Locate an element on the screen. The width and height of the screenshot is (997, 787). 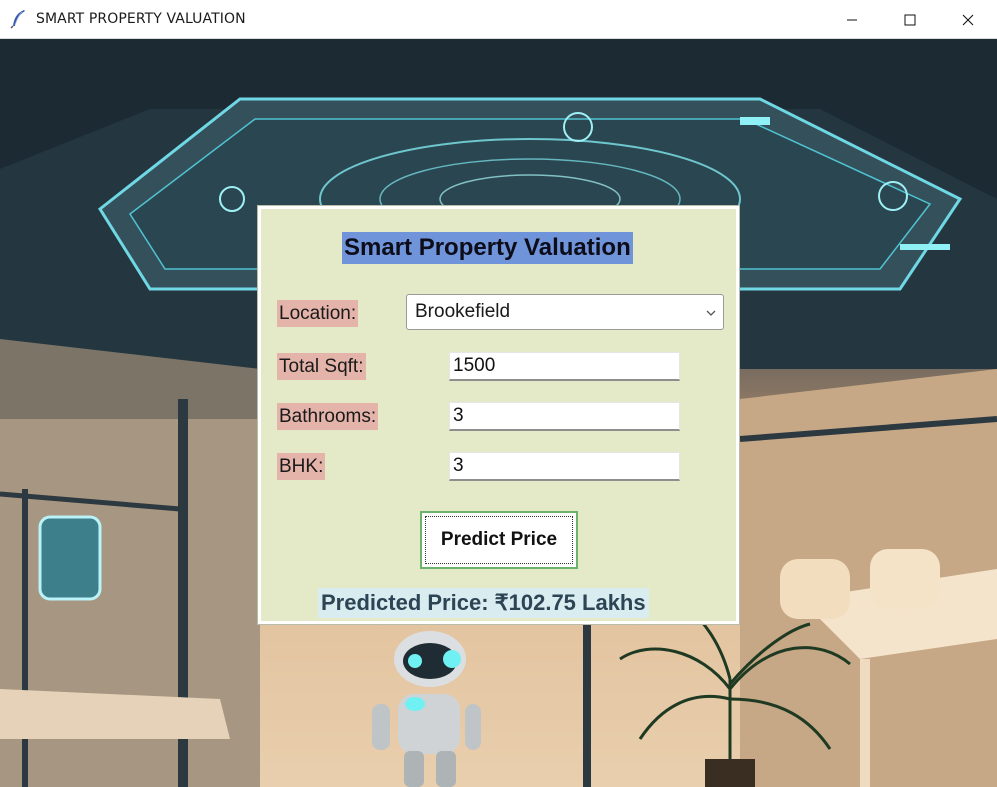
chevron-down-icon is located at coordinates (711, 313).